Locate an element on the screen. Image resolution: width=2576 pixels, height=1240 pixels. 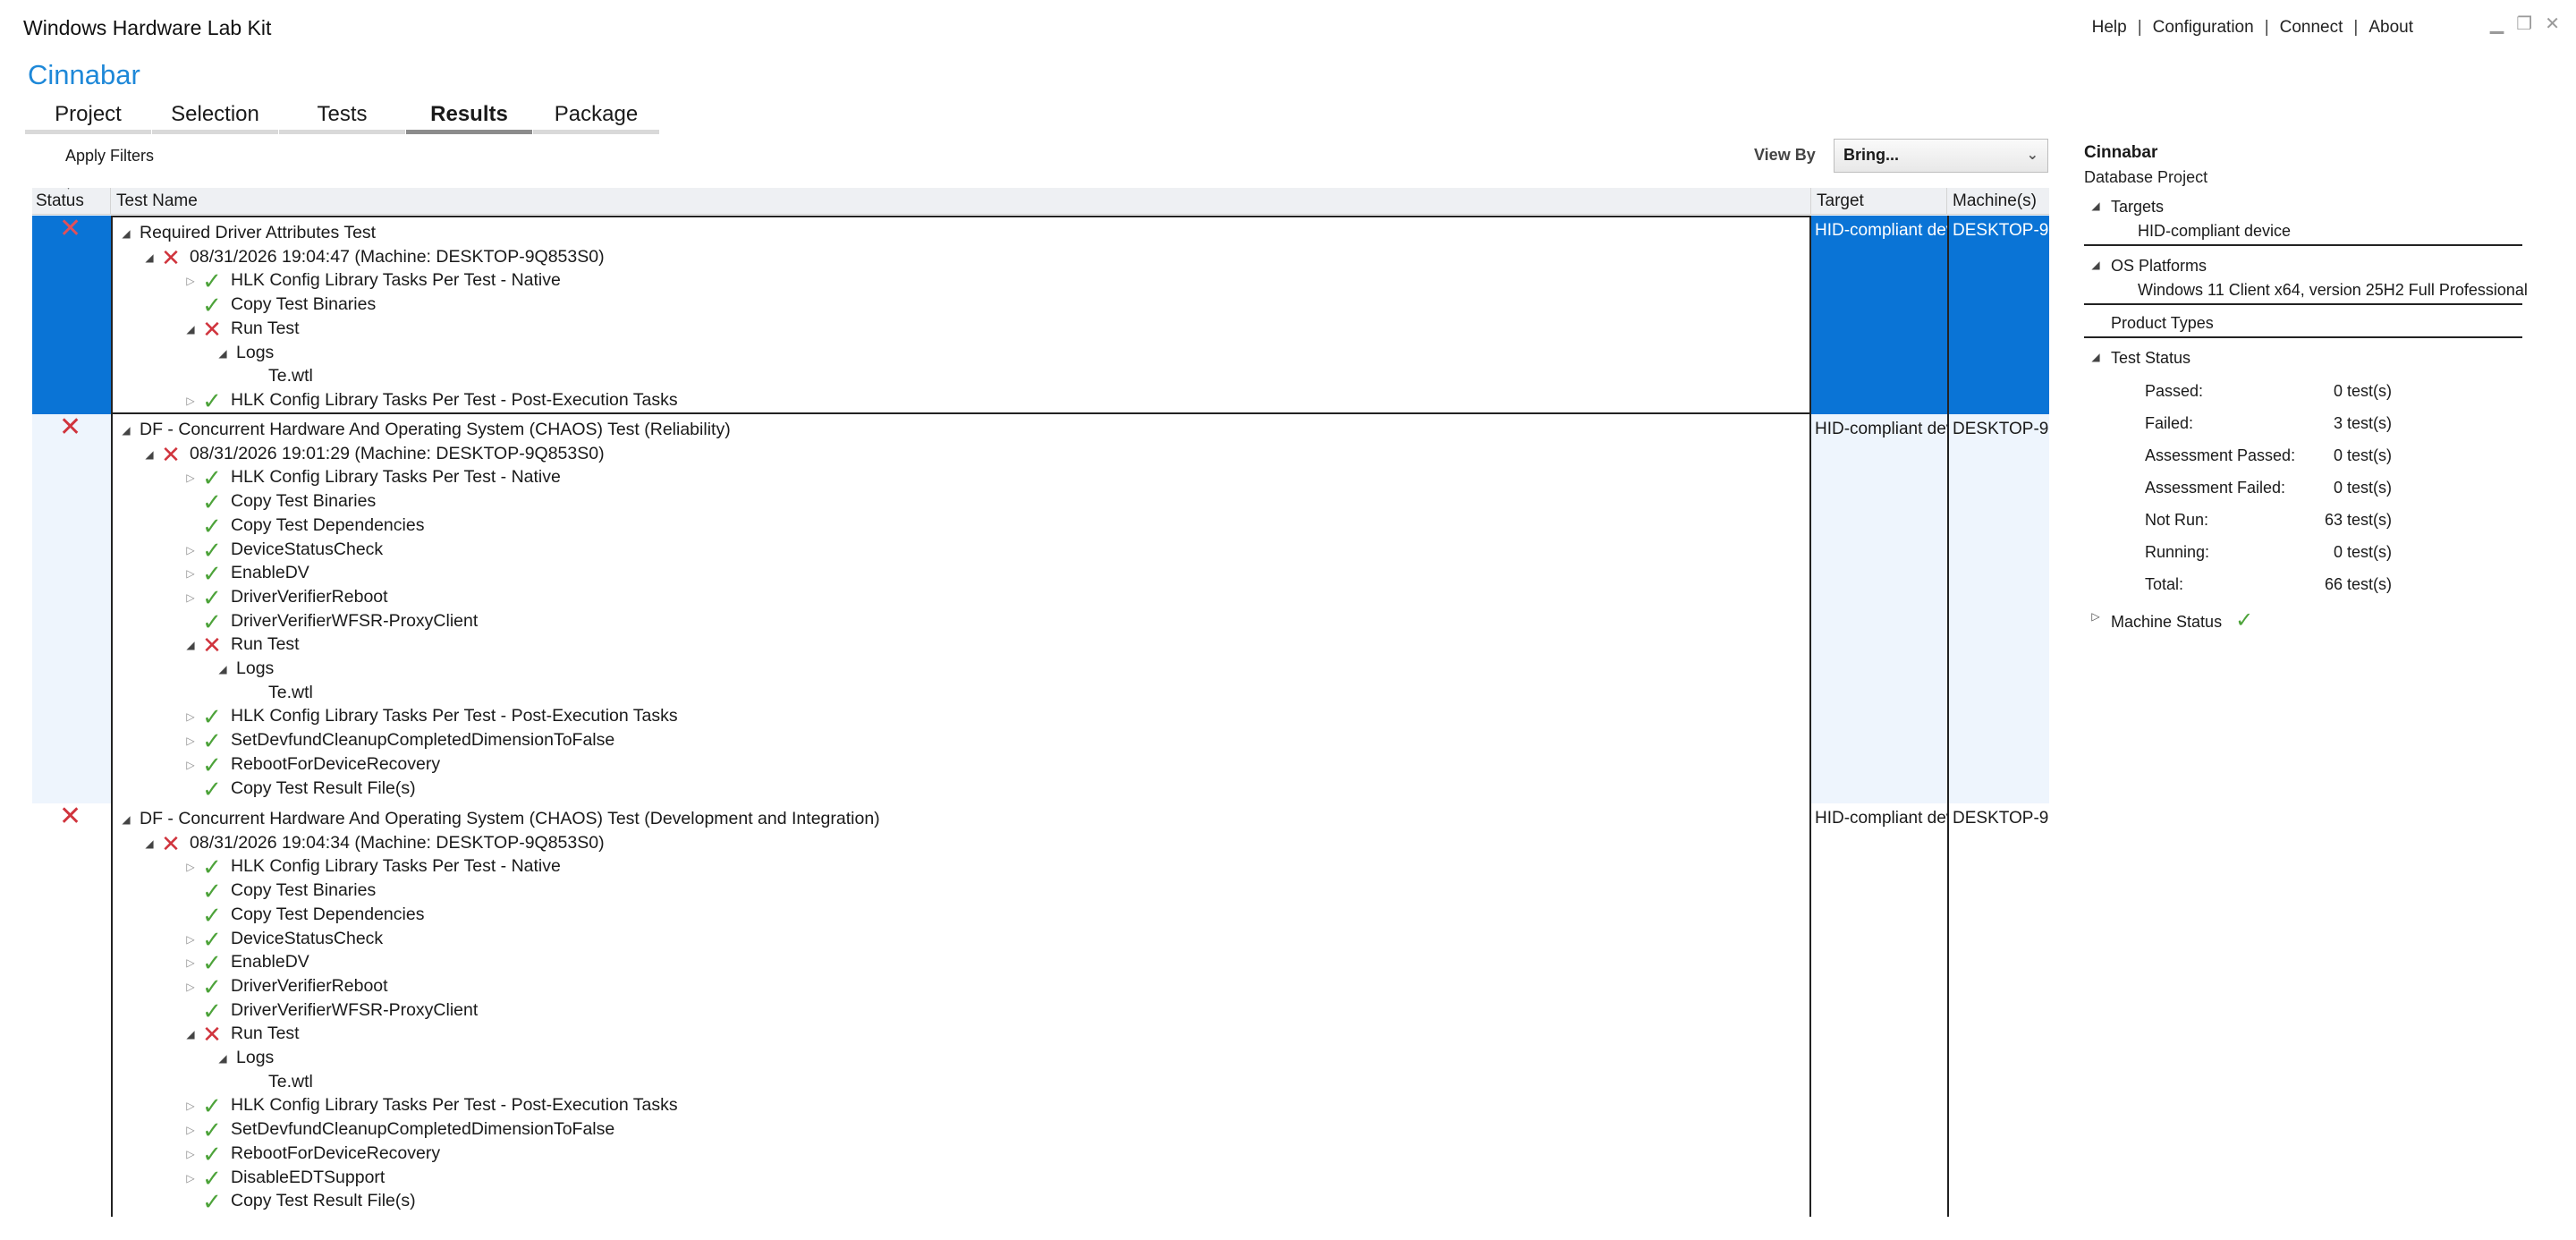
machine-cell: DESKTOP-9Q853S0 is located at coordinates (1998, 315).